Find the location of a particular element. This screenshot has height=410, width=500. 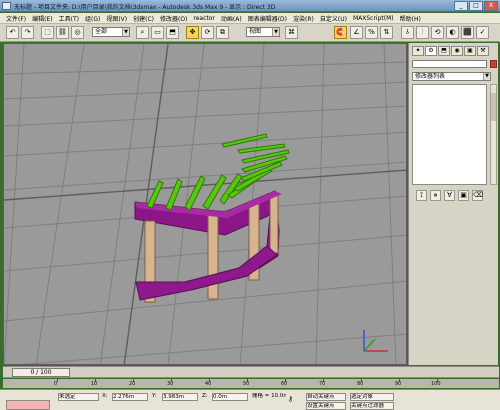

move-icon: ✥ is located at coordinates (192, 32).